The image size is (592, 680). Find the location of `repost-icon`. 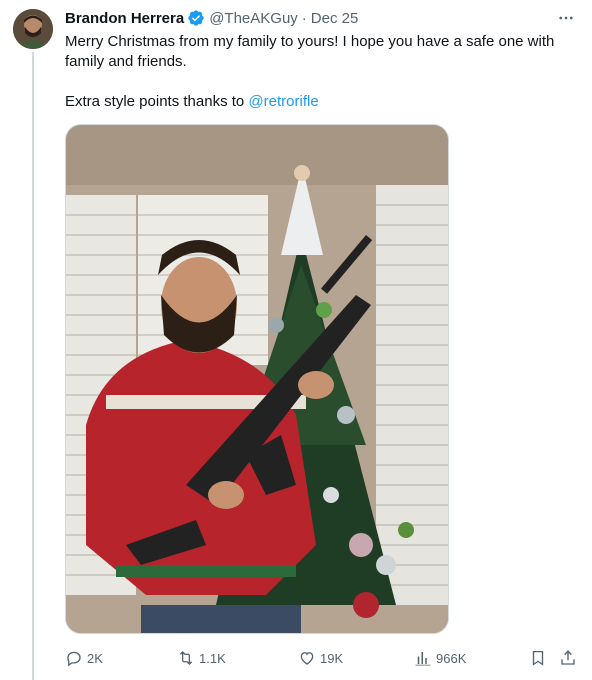

repost-icon is located at coordinates (186, 658).